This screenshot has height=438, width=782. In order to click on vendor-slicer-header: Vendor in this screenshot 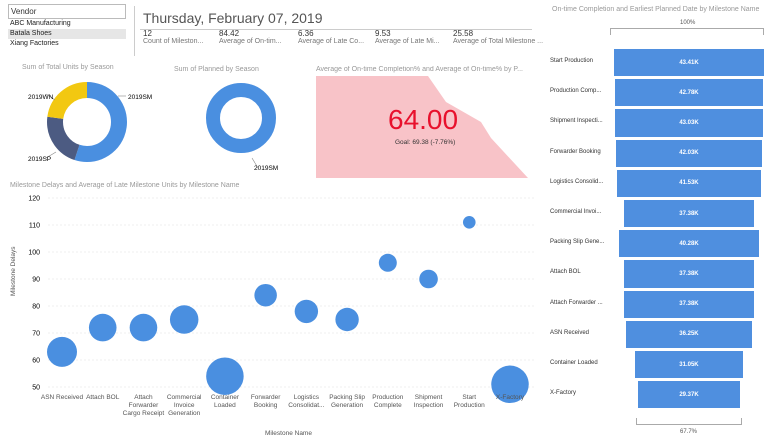, I will do `click(67, 11)`.